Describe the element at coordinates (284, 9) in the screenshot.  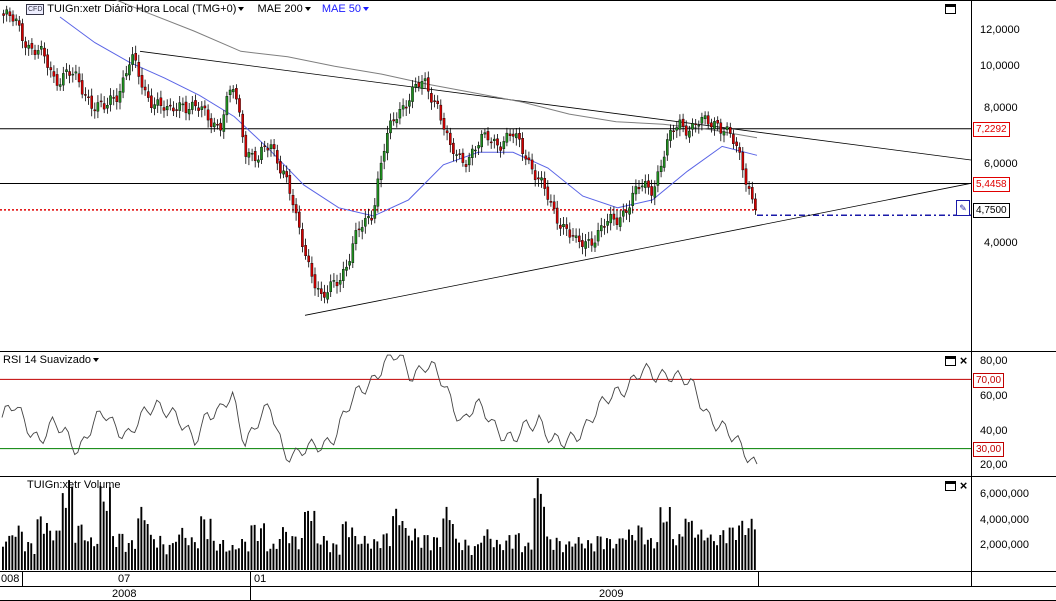
I see `indicator-mae200: MAE 200` at that location.